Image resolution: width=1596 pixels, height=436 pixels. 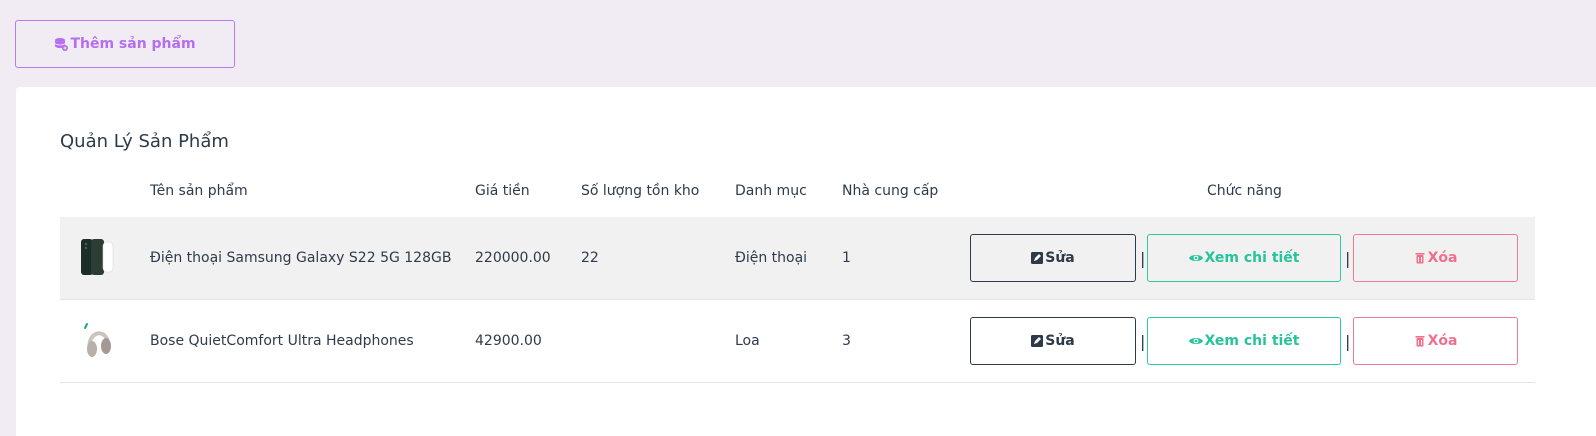 What do you see at coordinates (846, 341) in the screenshot?
I see `product-supplier: 3` at bounding box center [846, 341].